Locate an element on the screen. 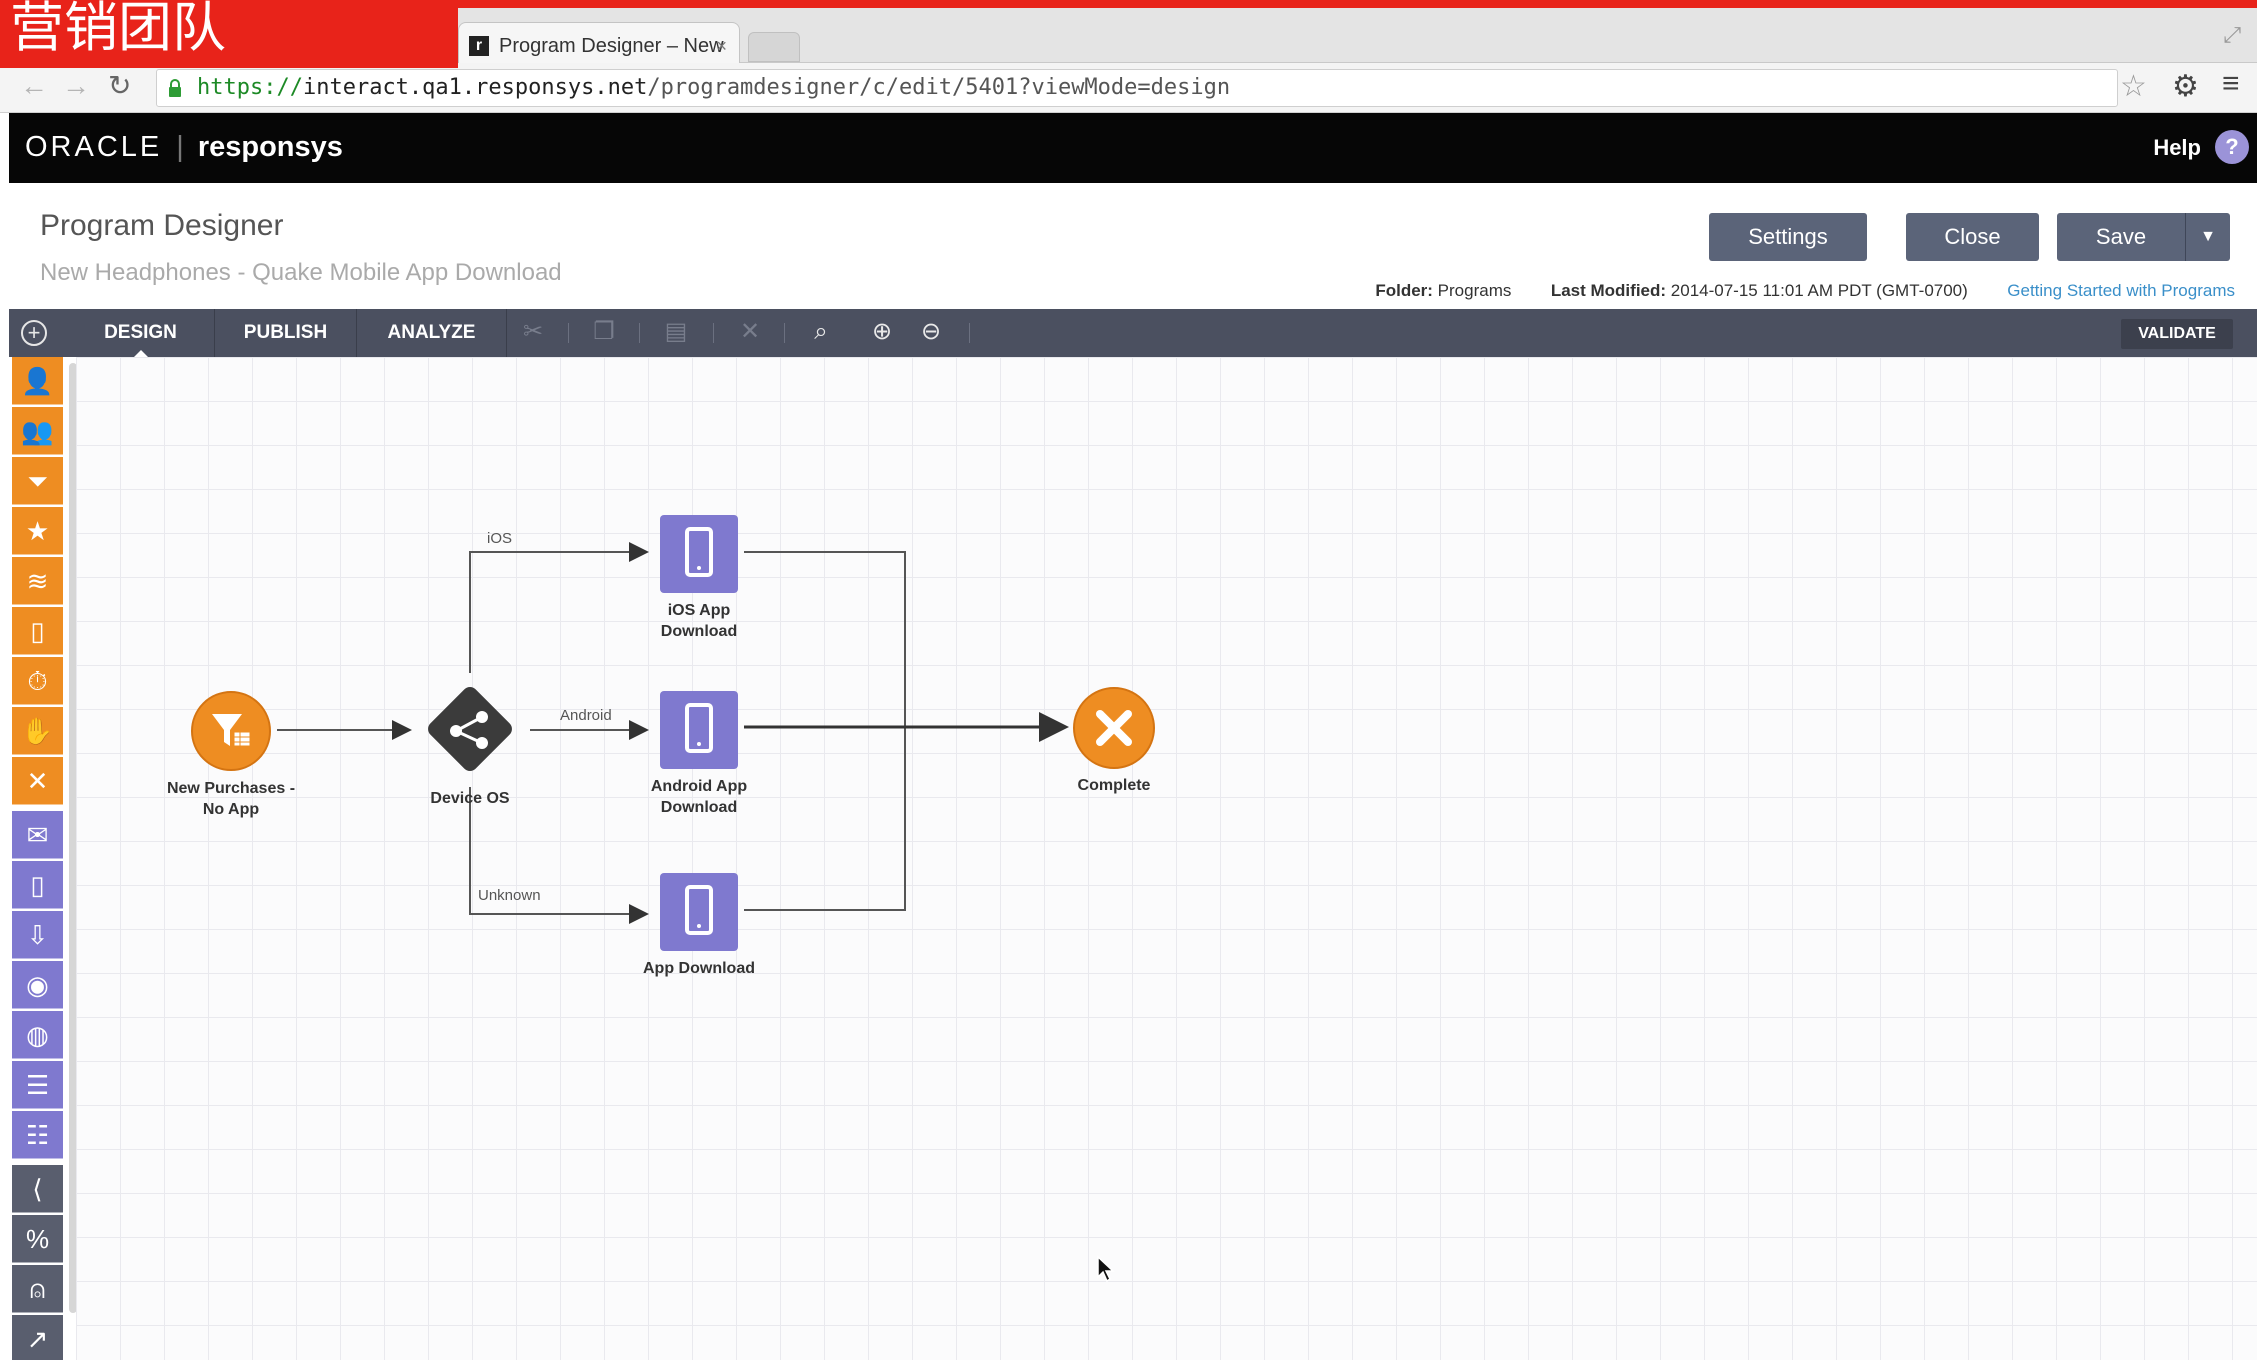 Image resolution: width=2257 pixels, height=1360 pixels. brand-oracle: ORACLE is located at coordinates (94, 147).